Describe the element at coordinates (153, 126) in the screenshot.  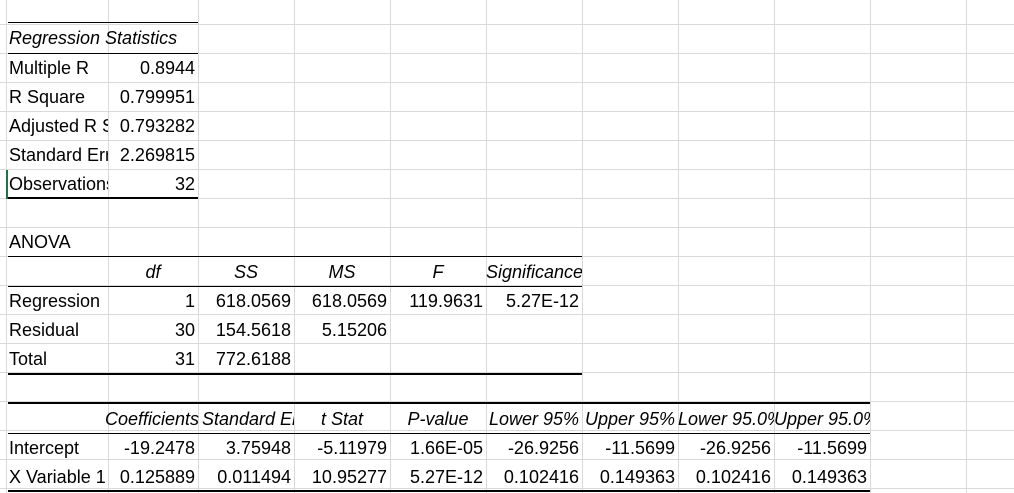
I see `stat-value: 0.793282` at that location.